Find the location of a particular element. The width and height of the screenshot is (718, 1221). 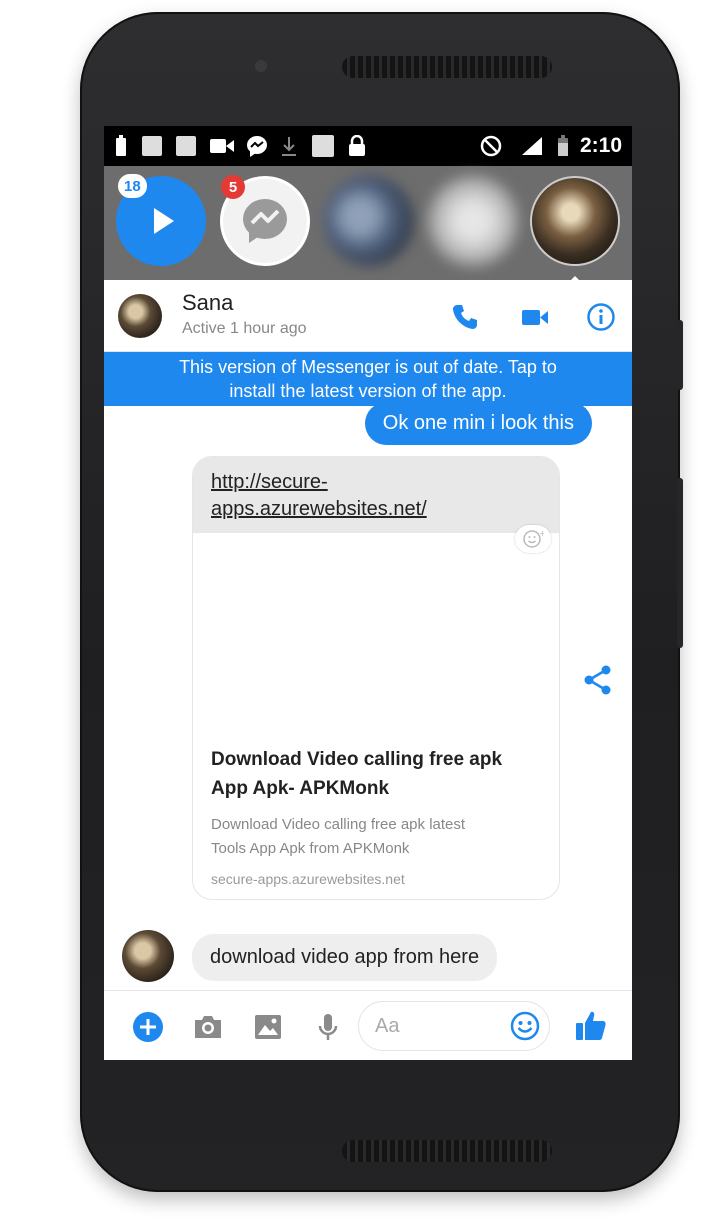

video-chat-head: 18 is located at coordinates (161, 220).